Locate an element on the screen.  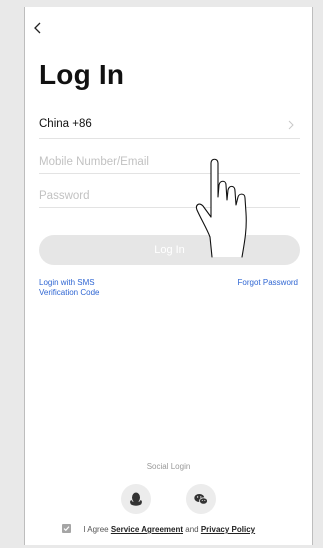
qq-login-button is located at coordinates (136, 499).